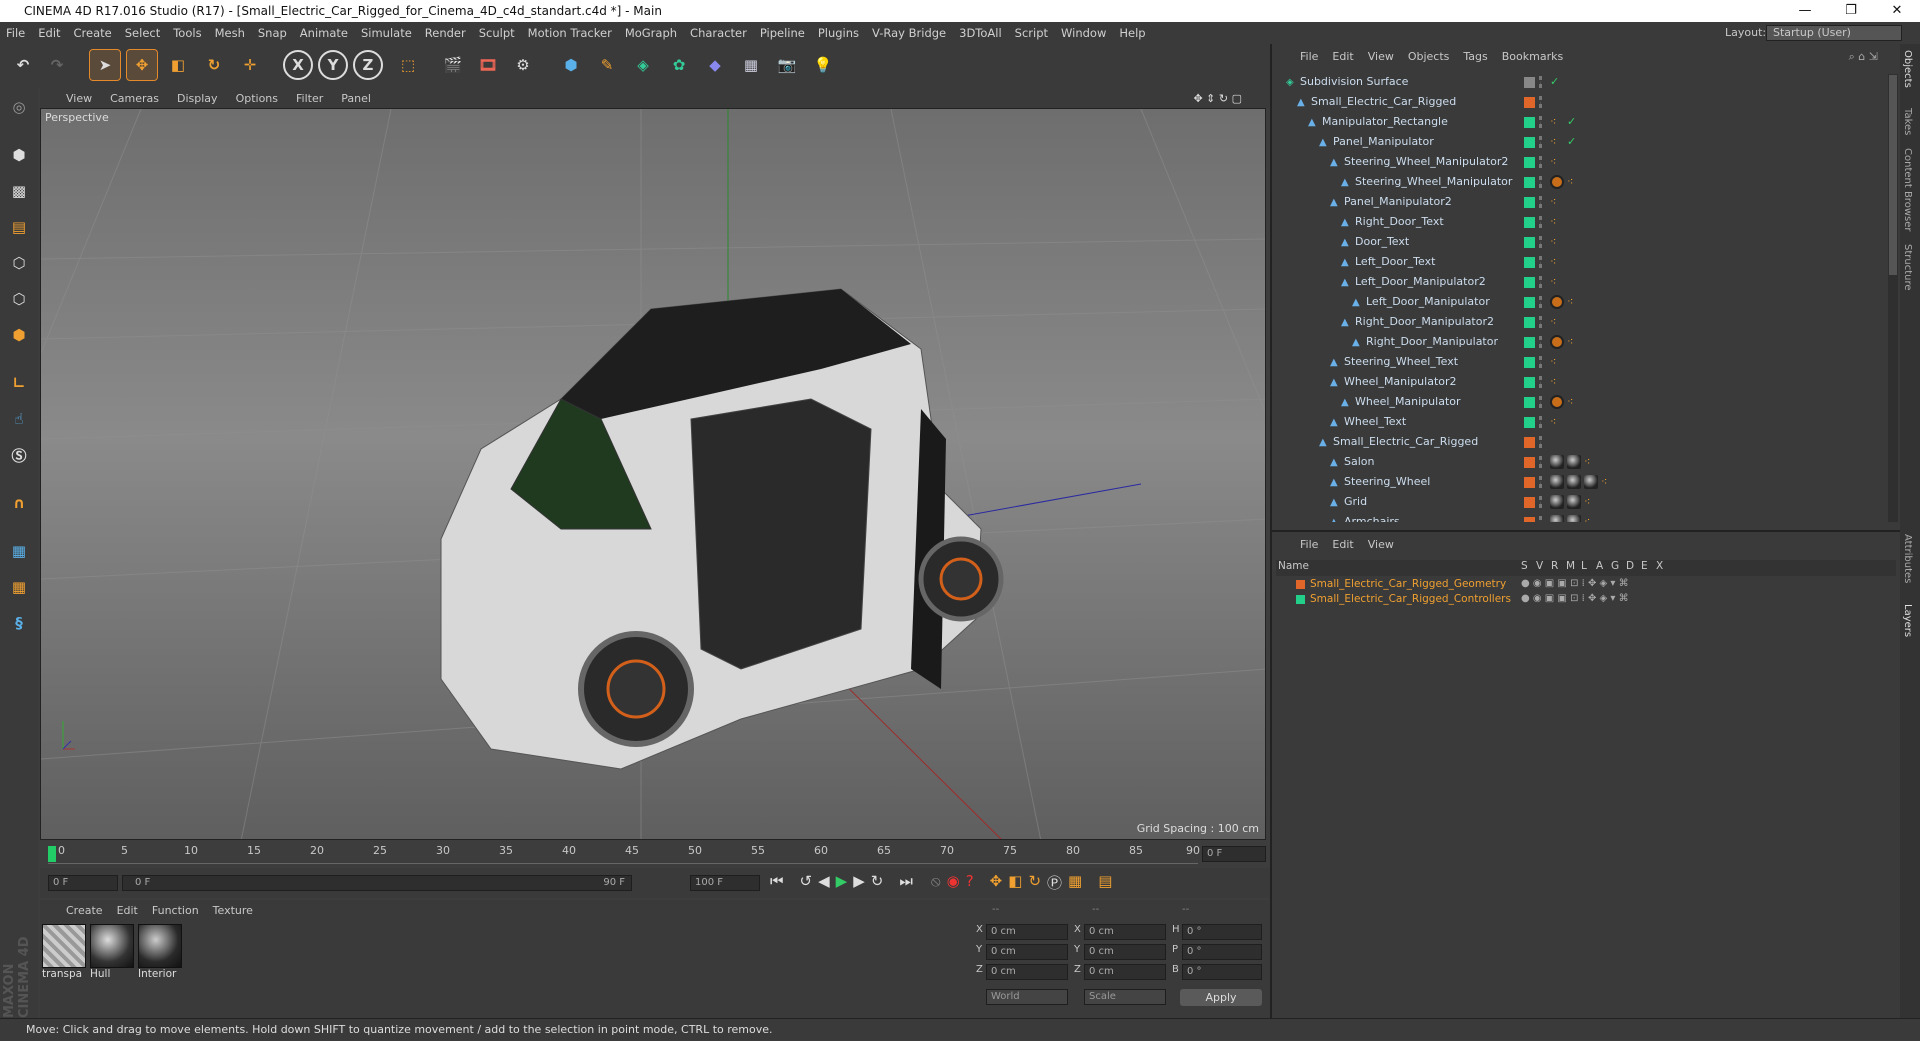 The width and height of the screenshot is (1920, 1041). What do you see at coordinates (127, 910) in the screenshot?
I see `mat-menu-edit: Edit` at bounding box center [127, 910].